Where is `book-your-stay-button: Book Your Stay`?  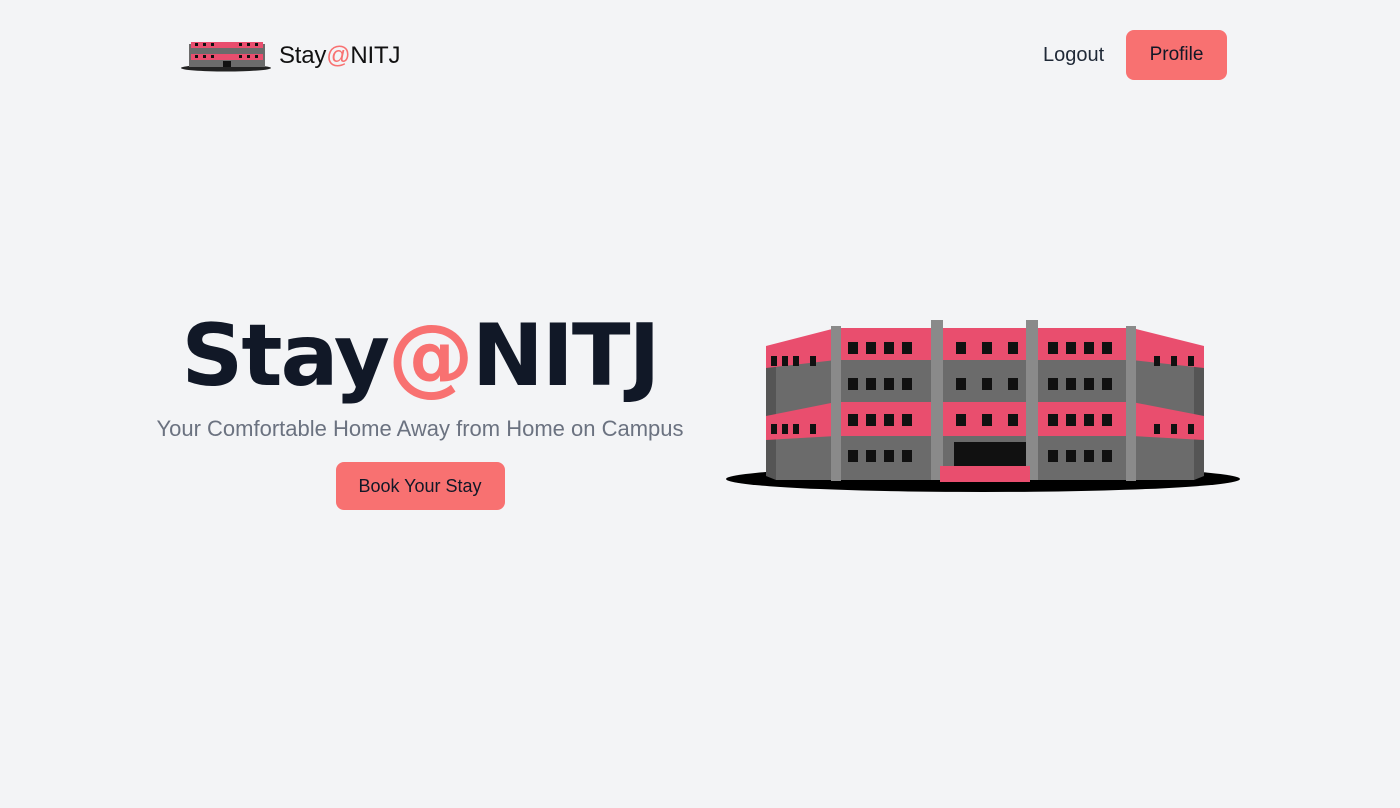 book-your-stay-button: Book Your Stay is located at coordinates (420, 486).